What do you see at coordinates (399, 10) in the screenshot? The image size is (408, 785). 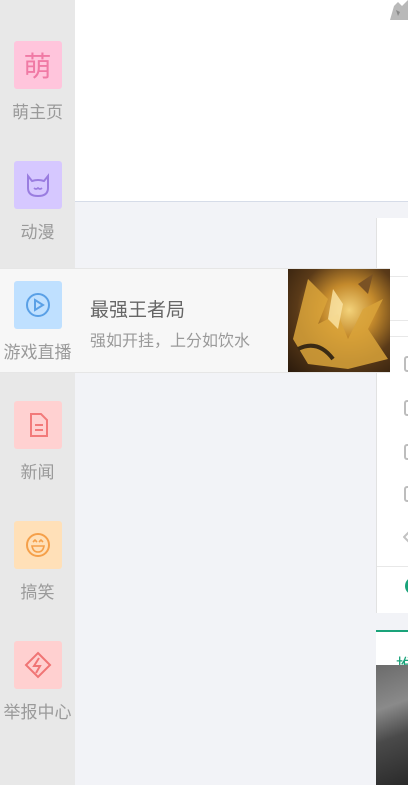 I see `corner-figure-icon` at bounding box center [399, 10].